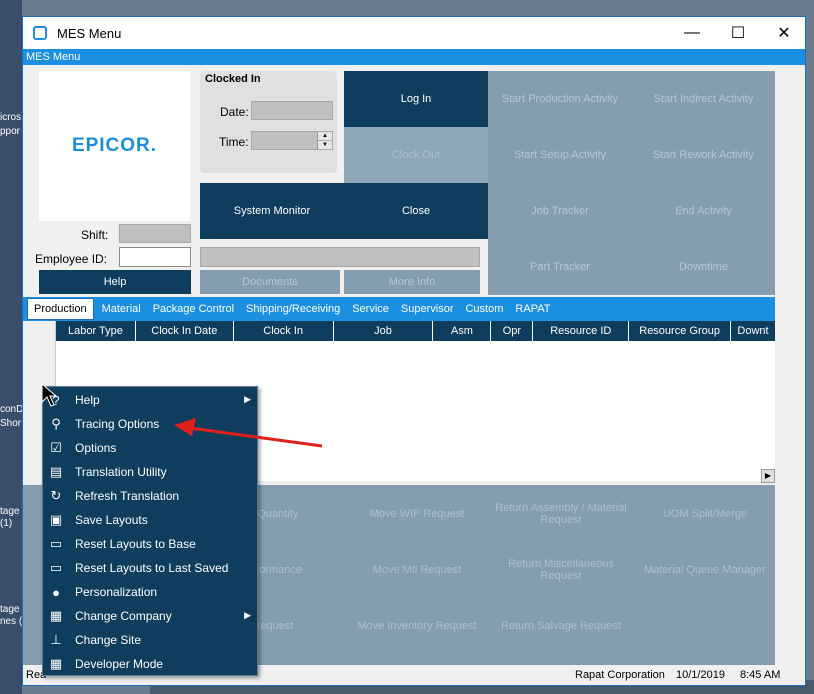 The width and height of the screenshot is (814, 694). Describe the element at coordinates (760, 675) in the screenshot. I see `status-time: 8:45 AM` at that location.